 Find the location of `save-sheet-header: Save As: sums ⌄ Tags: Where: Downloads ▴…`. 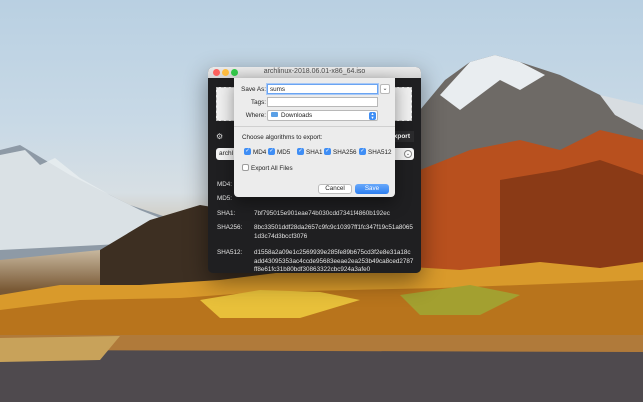

save-sheet-header: Save As: sums ⌄ Tags: Where: Downloads ▴… is located at coordinates (314, 102).